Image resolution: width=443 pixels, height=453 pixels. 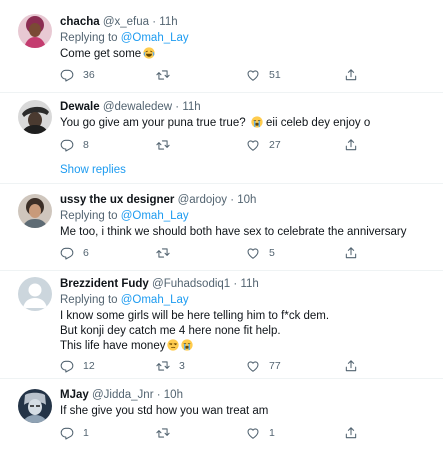 What do you see at coordinates (101, 54) in the screenshot?
I see `text-line: Come get some` at bounding box center [101, 54].